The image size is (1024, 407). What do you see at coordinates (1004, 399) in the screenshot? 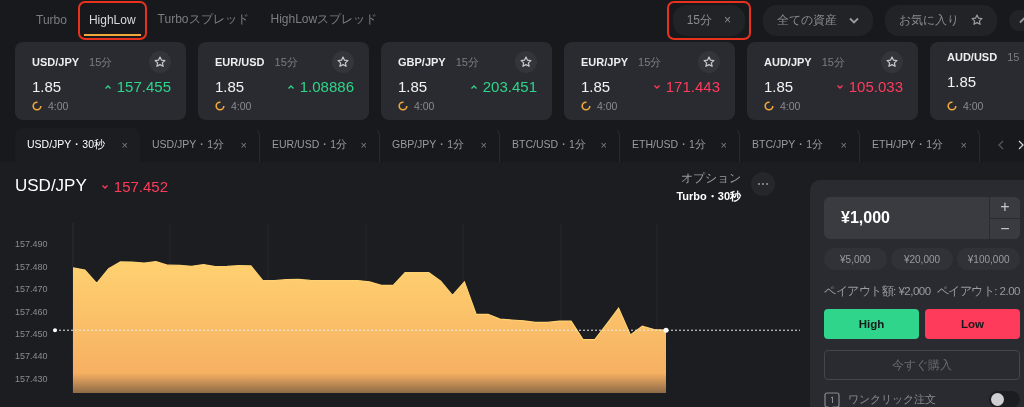
I see `one-click-toggle` at bounding box center [1004, 399].